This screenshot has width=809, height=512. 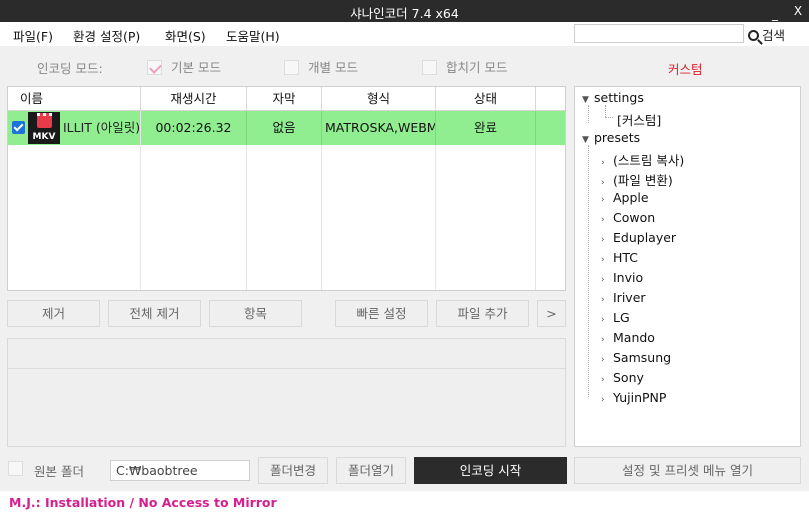 I want to click on items-button: 항목, so click(x=255, y=313).